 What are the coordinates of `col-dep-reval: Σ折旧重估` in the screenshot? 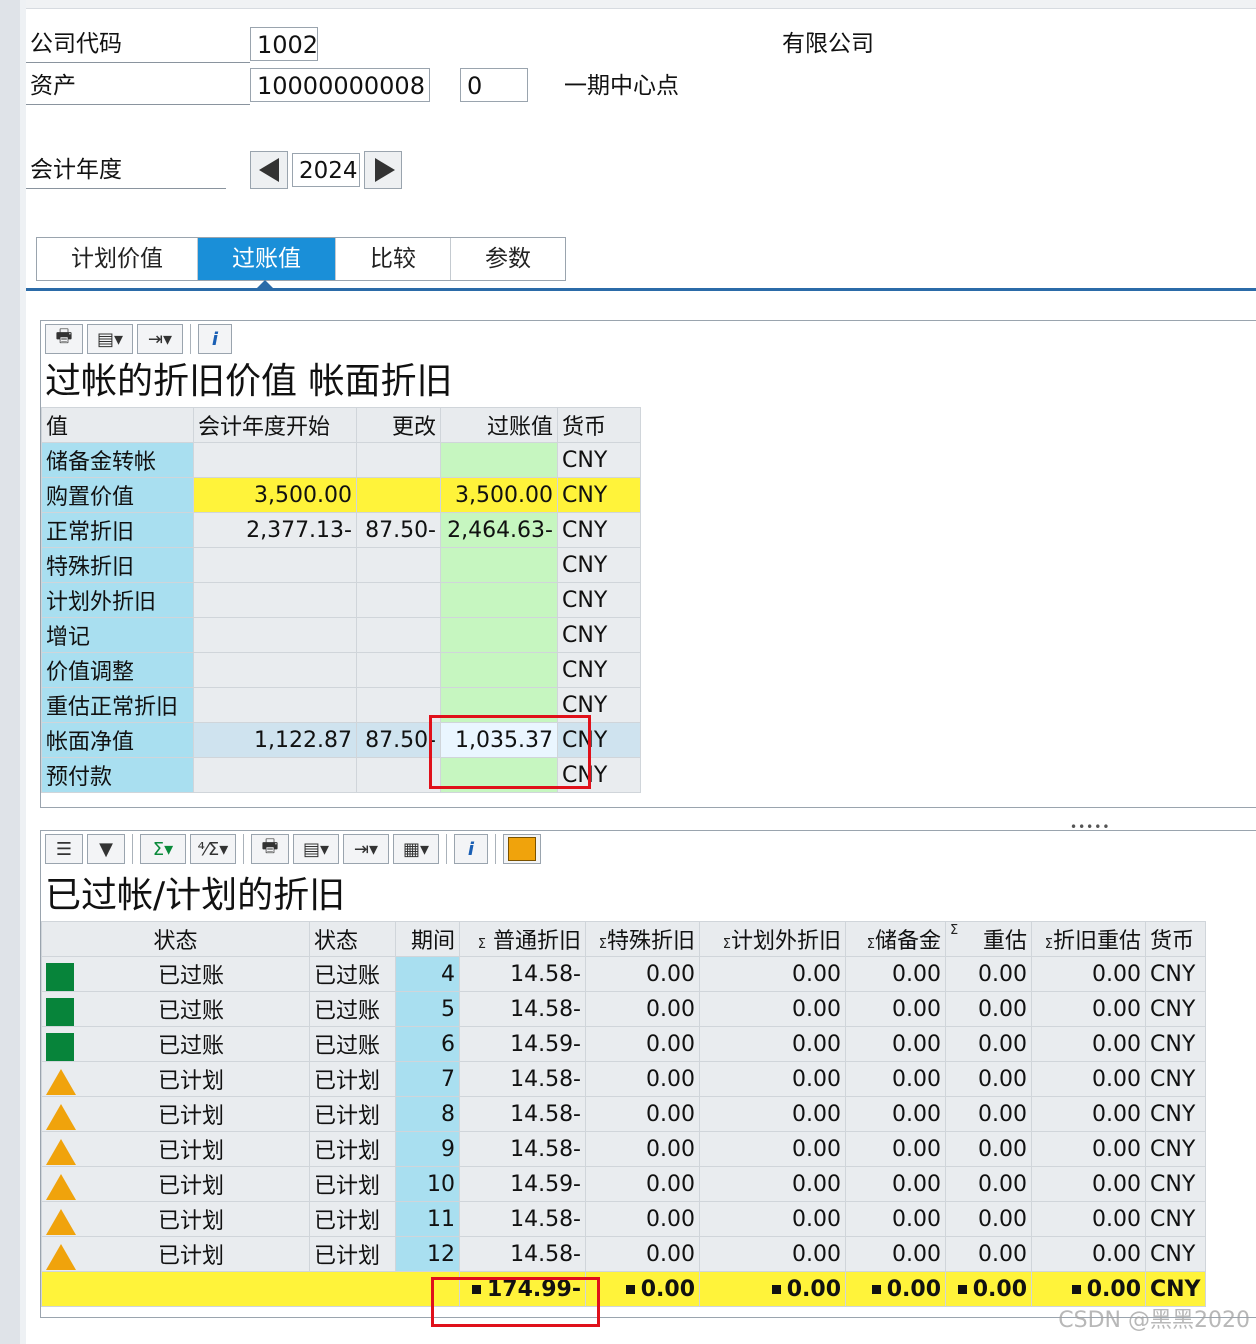 It's located at (1088, 939).